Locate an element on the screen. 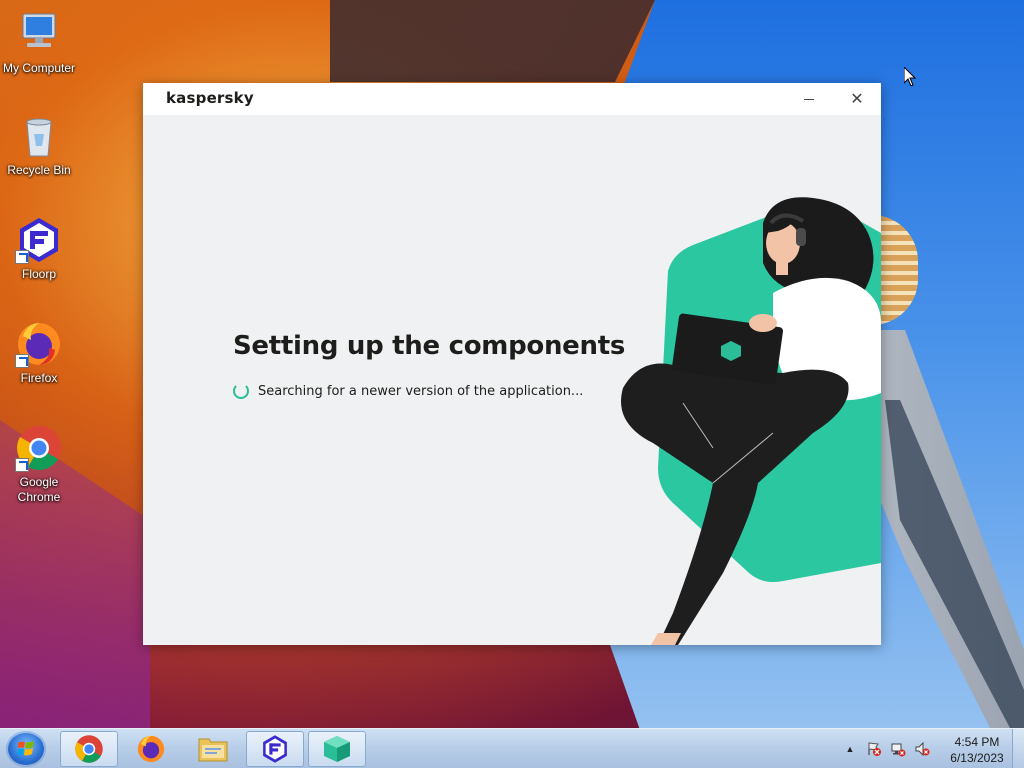  taskbar-clock: 4:54 PM 6/13/2023 is located at coordinates (977, 750).